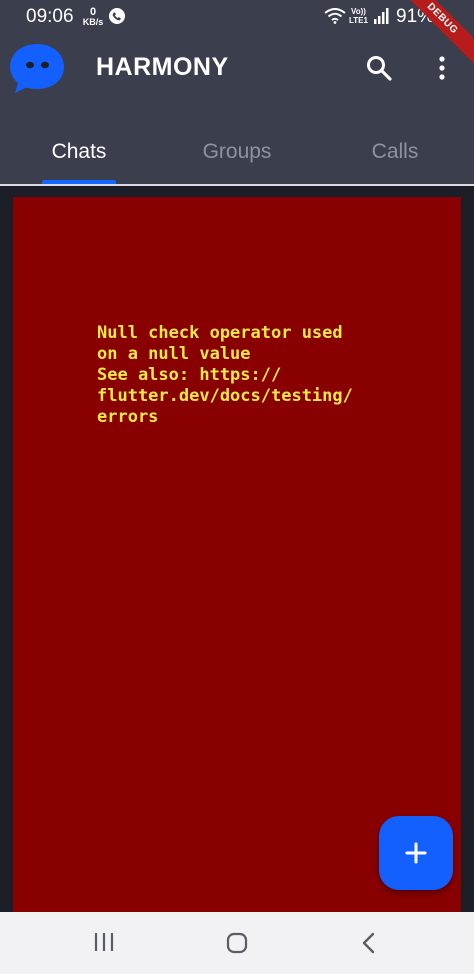  I want to click on new-chat-button, so click(416, 853).